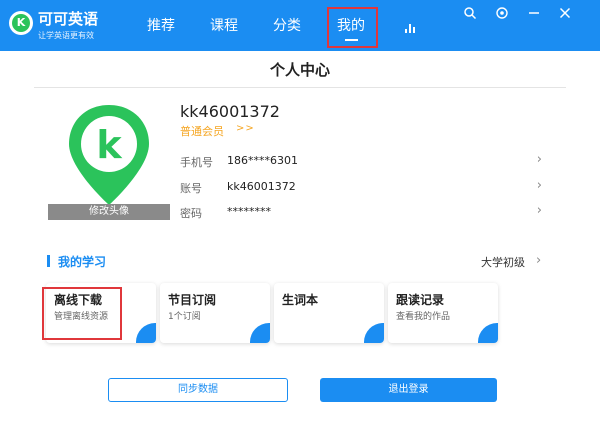  Describe the element at coordinates (196, 162) in the screenshot. I see `phone-label: 手机号` at that location.